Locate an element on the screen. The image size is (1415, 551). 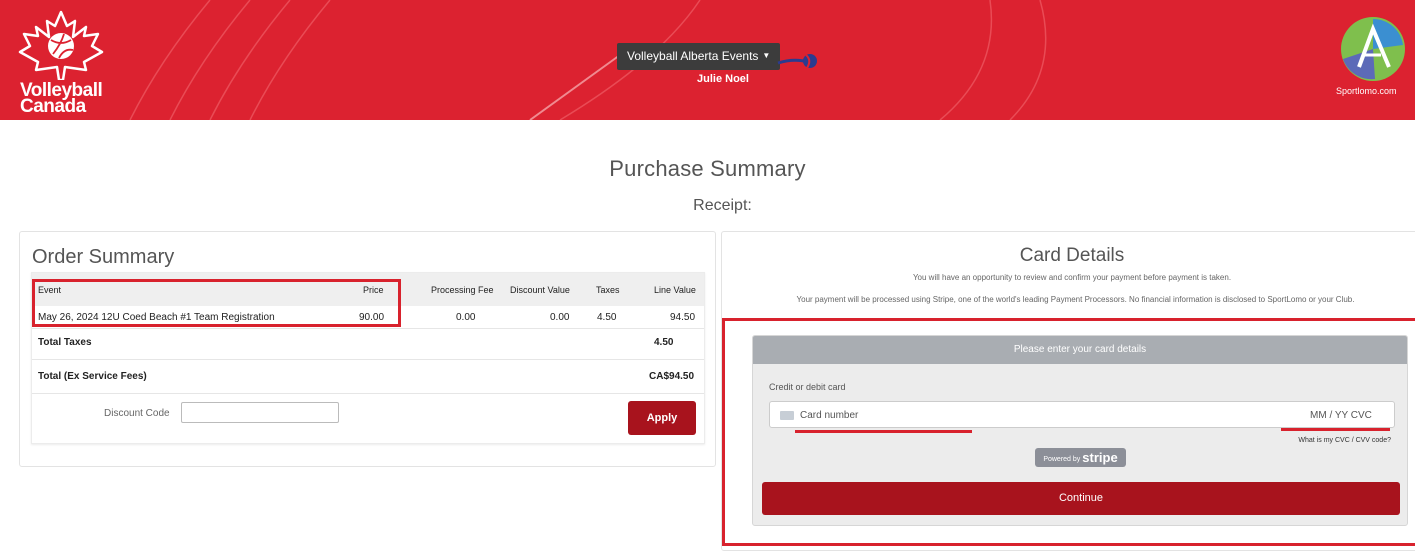
maple-leaf-icon is located at coordinates (61, 45).